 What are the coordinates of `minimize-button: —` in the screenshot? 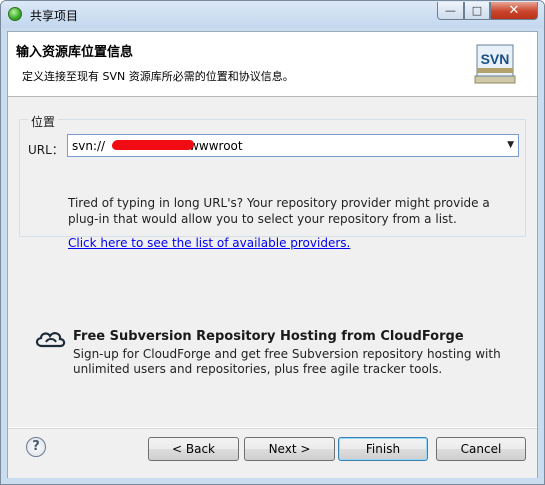 It's located at (450, 11).